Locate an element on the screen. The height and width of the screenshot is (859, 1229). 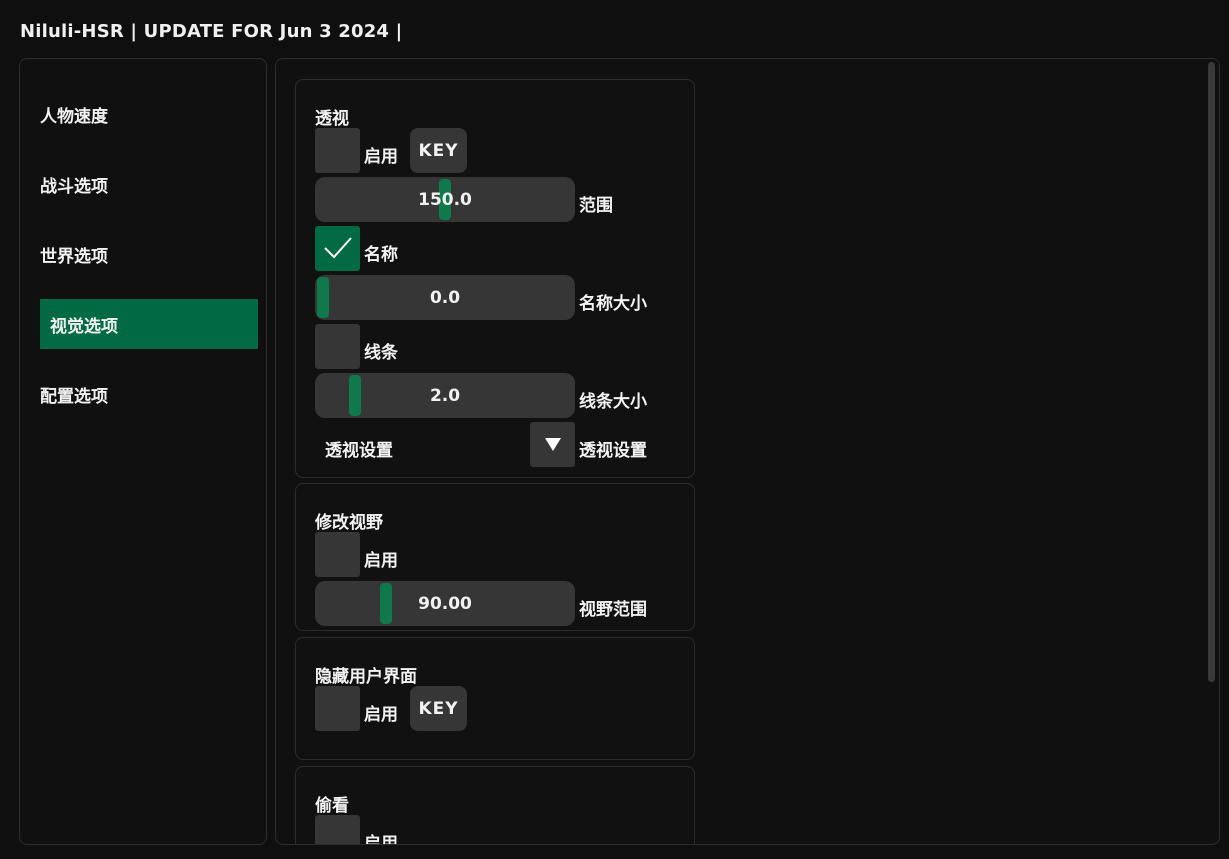
esp-name-size-value: 0.0 is located at coordinates (445, 297).